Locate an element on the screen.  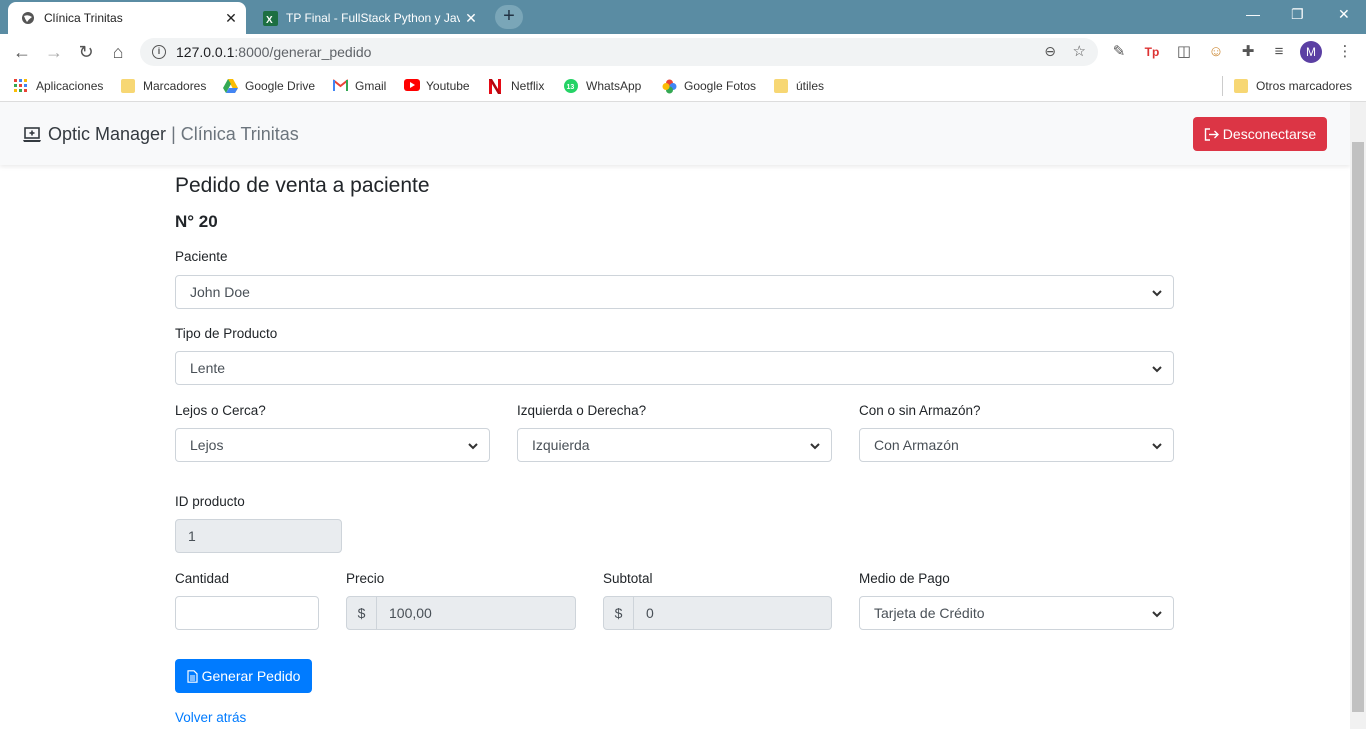
izquierda-derecha-select: Izquierda is located at coordinates (674, 445).